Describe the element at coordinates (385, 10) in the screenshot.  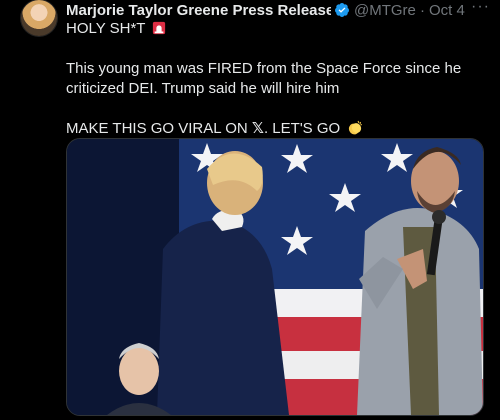
I see `author-handle: @MTGrep` at that location.